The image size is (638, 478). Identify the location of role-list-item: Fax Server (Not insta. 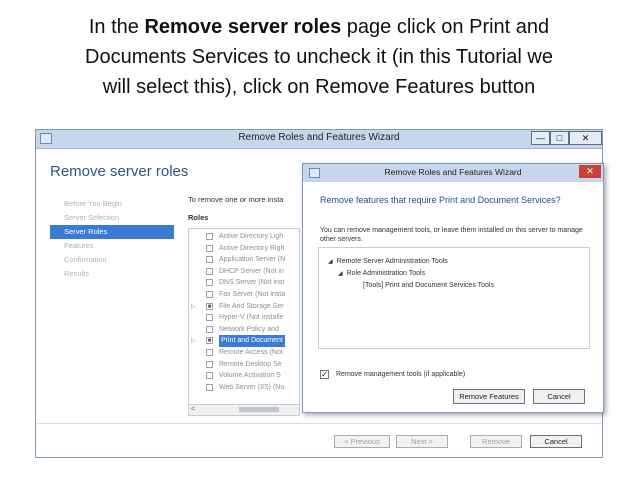
(244, 295).